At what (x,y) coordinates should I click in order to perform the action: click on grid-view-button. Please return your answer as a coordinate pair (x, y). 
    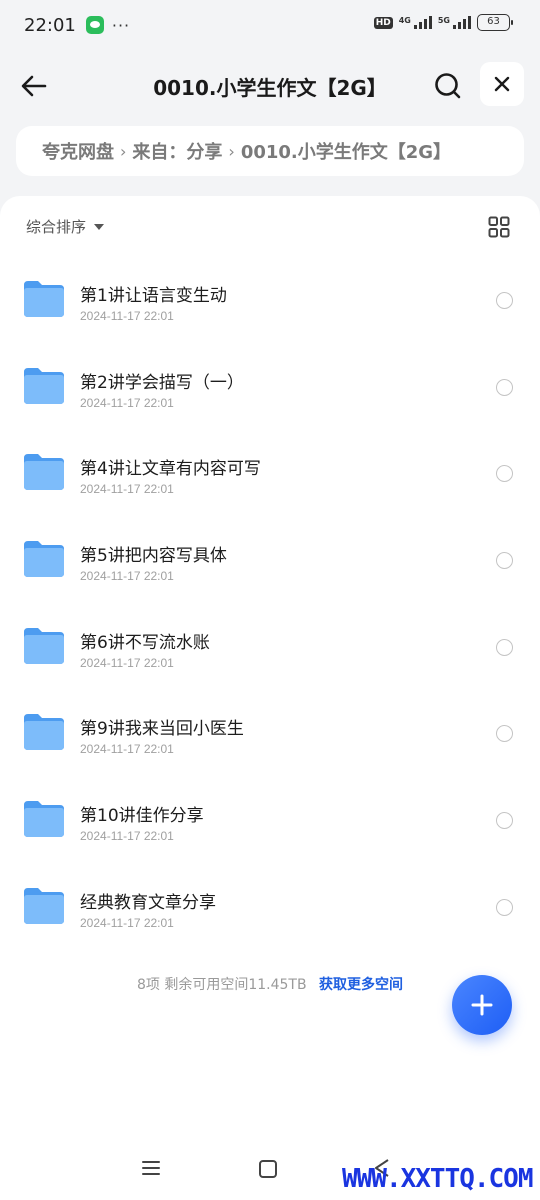
    Looking at the image, I should click on (499, 227).